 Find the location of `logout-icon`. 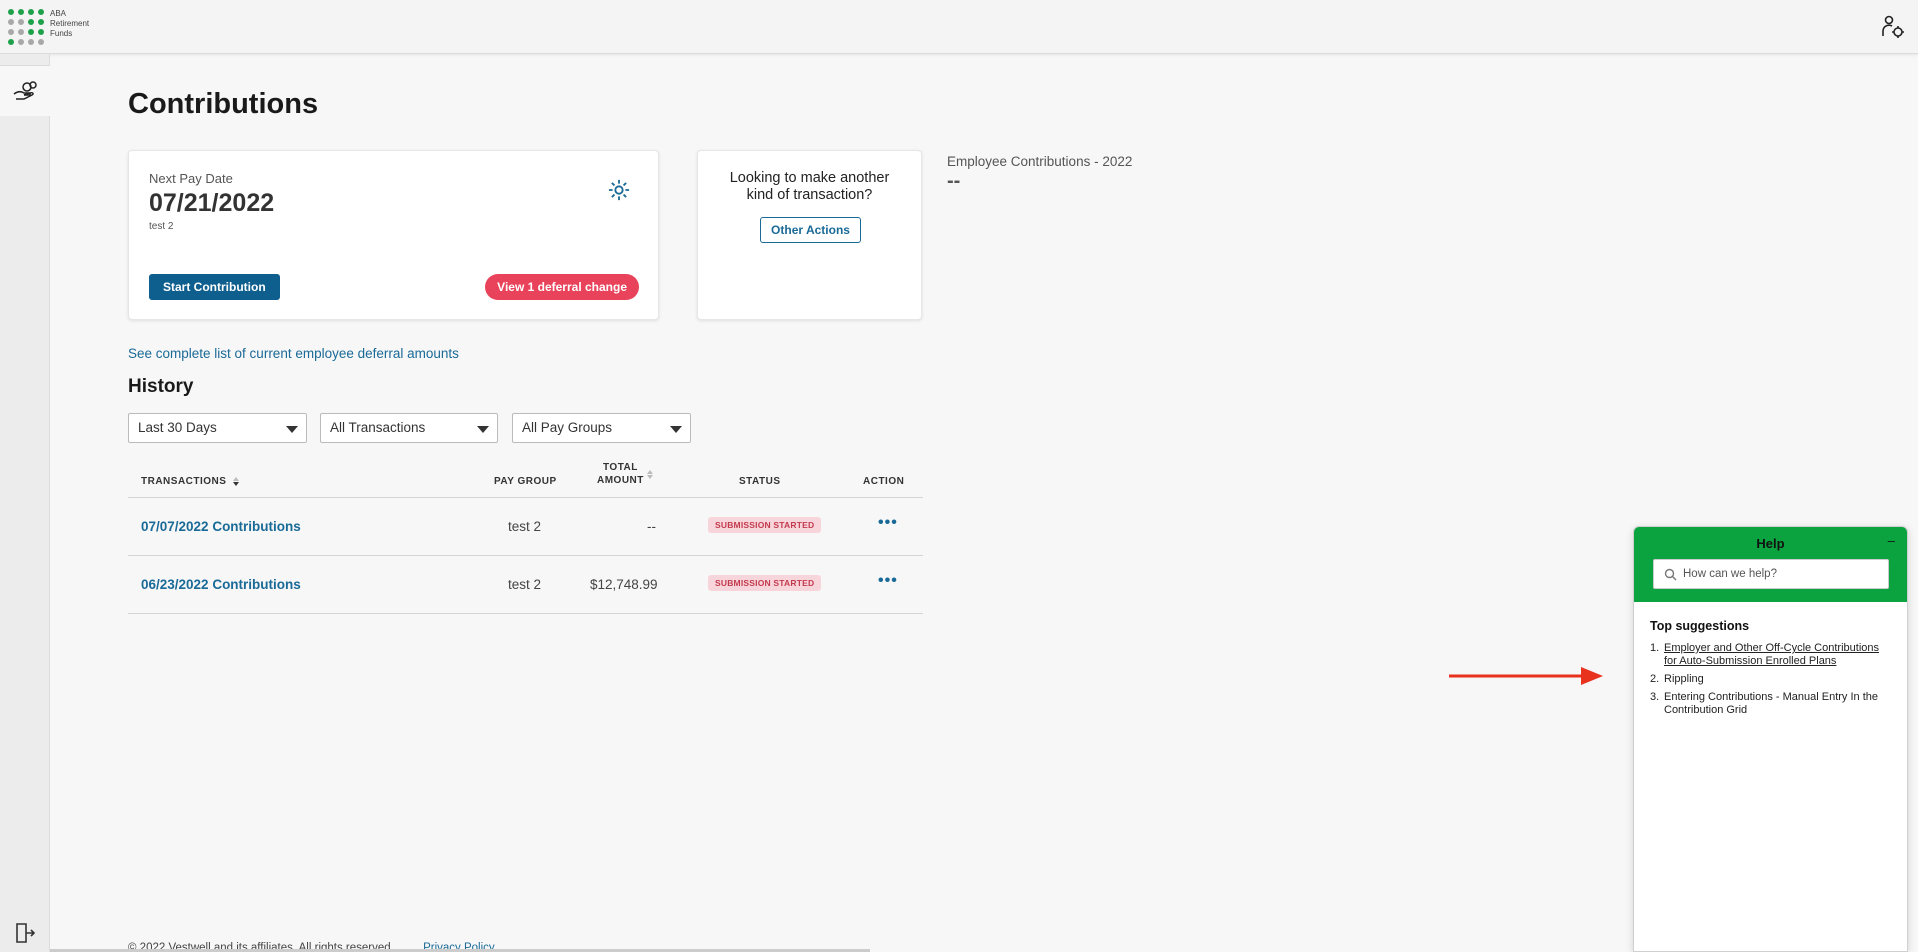

logout-icon is located at coordinates (25, 933).